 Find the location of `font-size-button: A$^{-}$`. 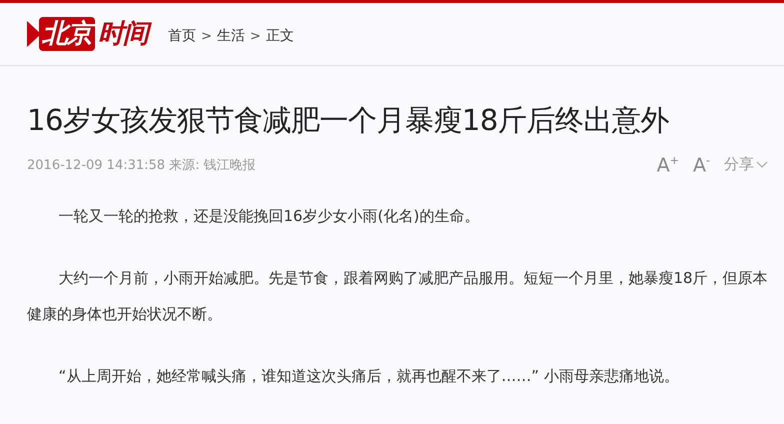

font-size-button: A$^{-}$ is located at coordinates (701, 165).